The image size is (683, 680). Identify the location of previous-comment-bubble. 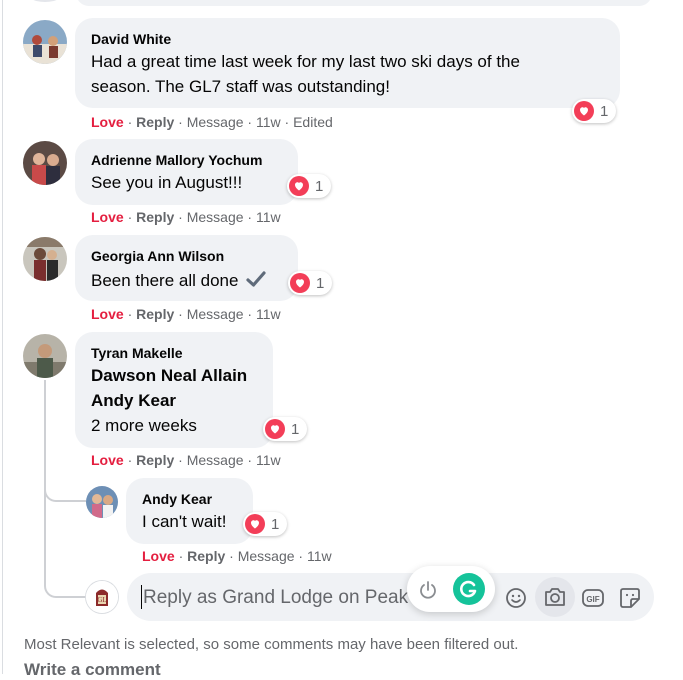
(364, 3).